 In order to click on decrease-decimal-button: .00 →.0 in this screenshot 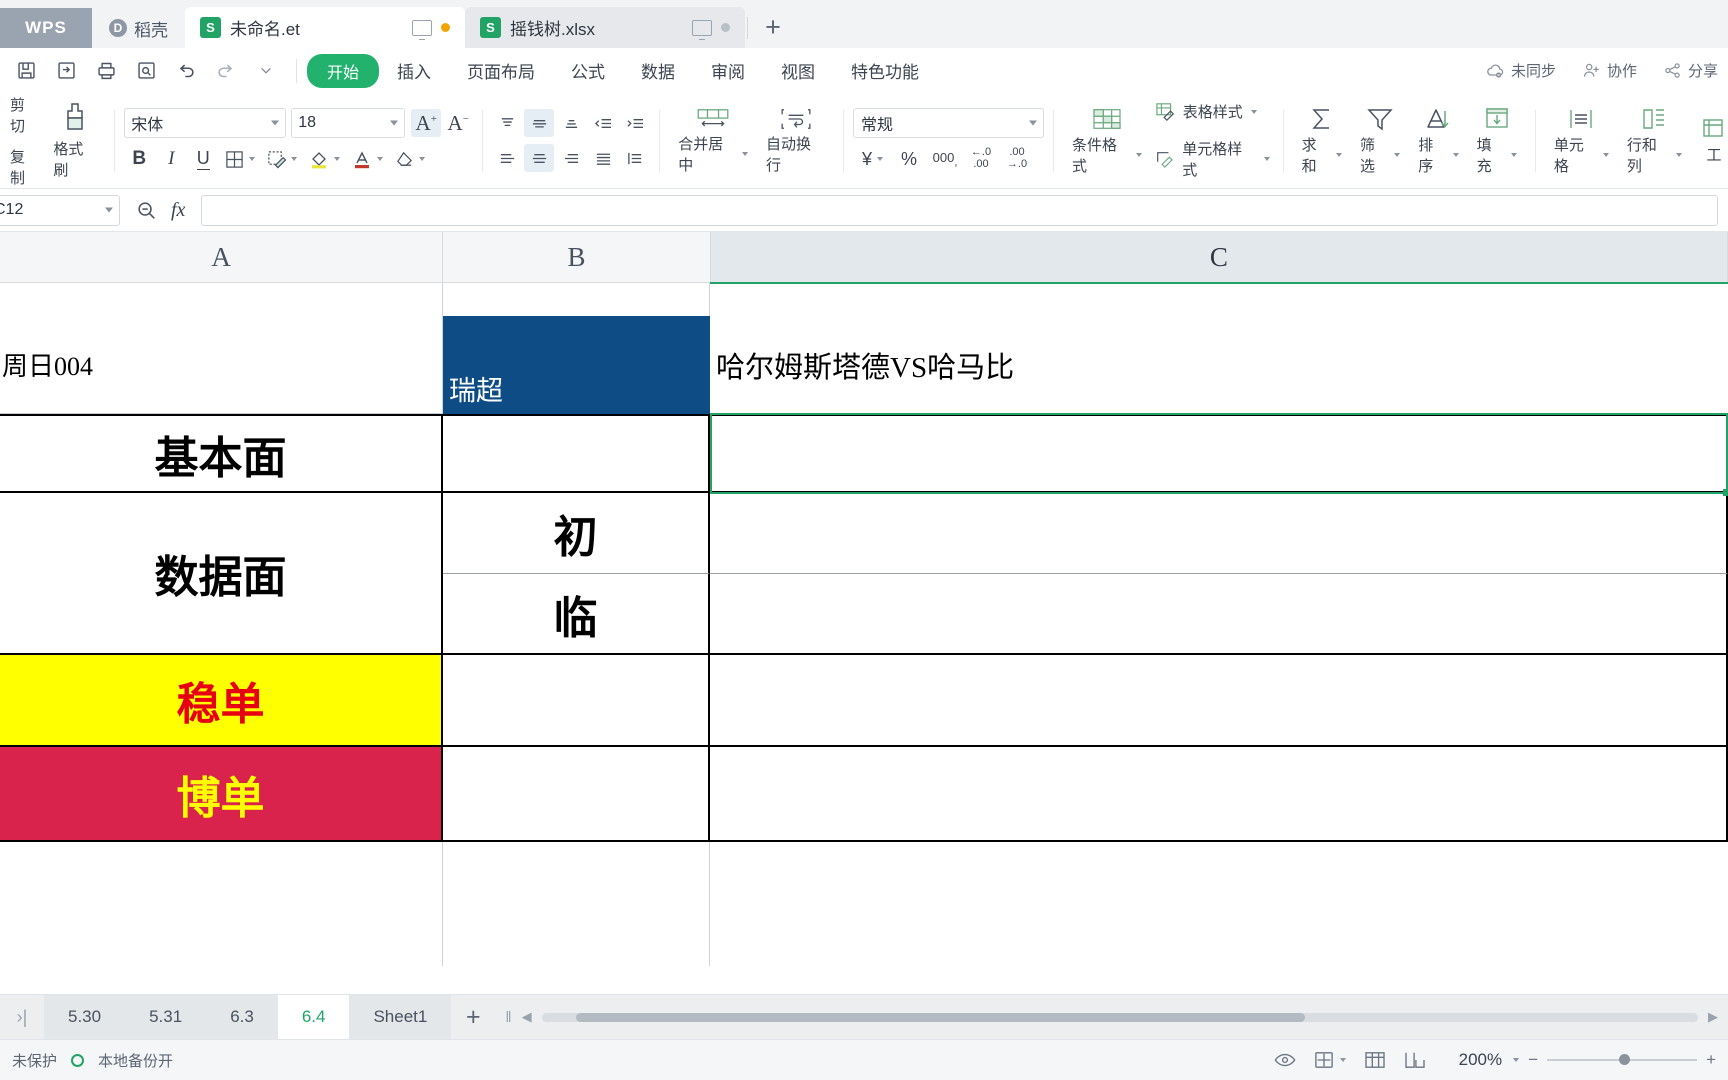, I will do `click(1017, 159)`.